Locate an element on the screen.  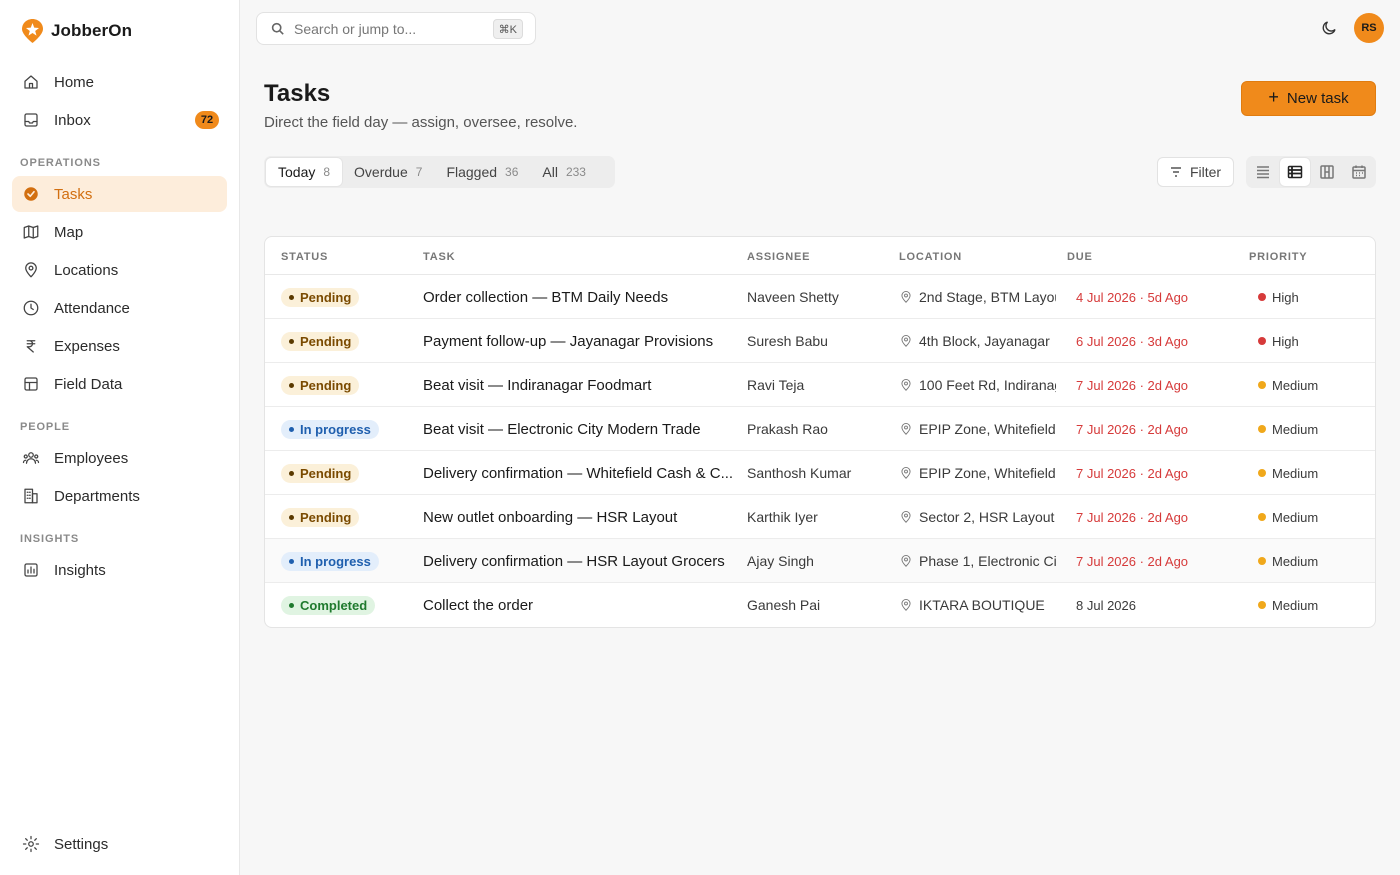
sidebar-item-attendance: Attendance is located at coordinates (119, 308).